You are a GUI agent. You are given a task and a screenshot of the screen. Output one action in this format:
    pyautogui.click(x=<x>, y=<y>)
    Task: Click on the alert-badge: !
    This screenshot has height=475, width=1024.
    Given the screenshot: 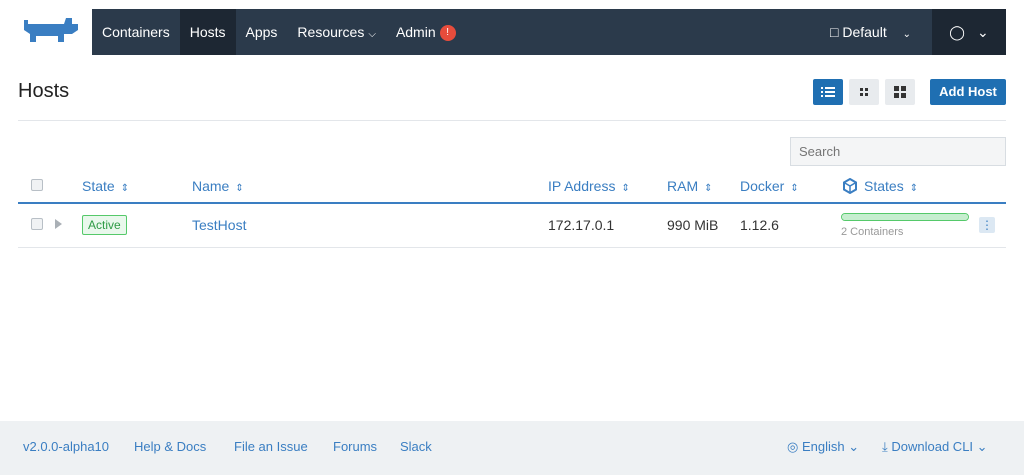 What is the action you would take?
    pyautogui.click(x=447, y=33)
    